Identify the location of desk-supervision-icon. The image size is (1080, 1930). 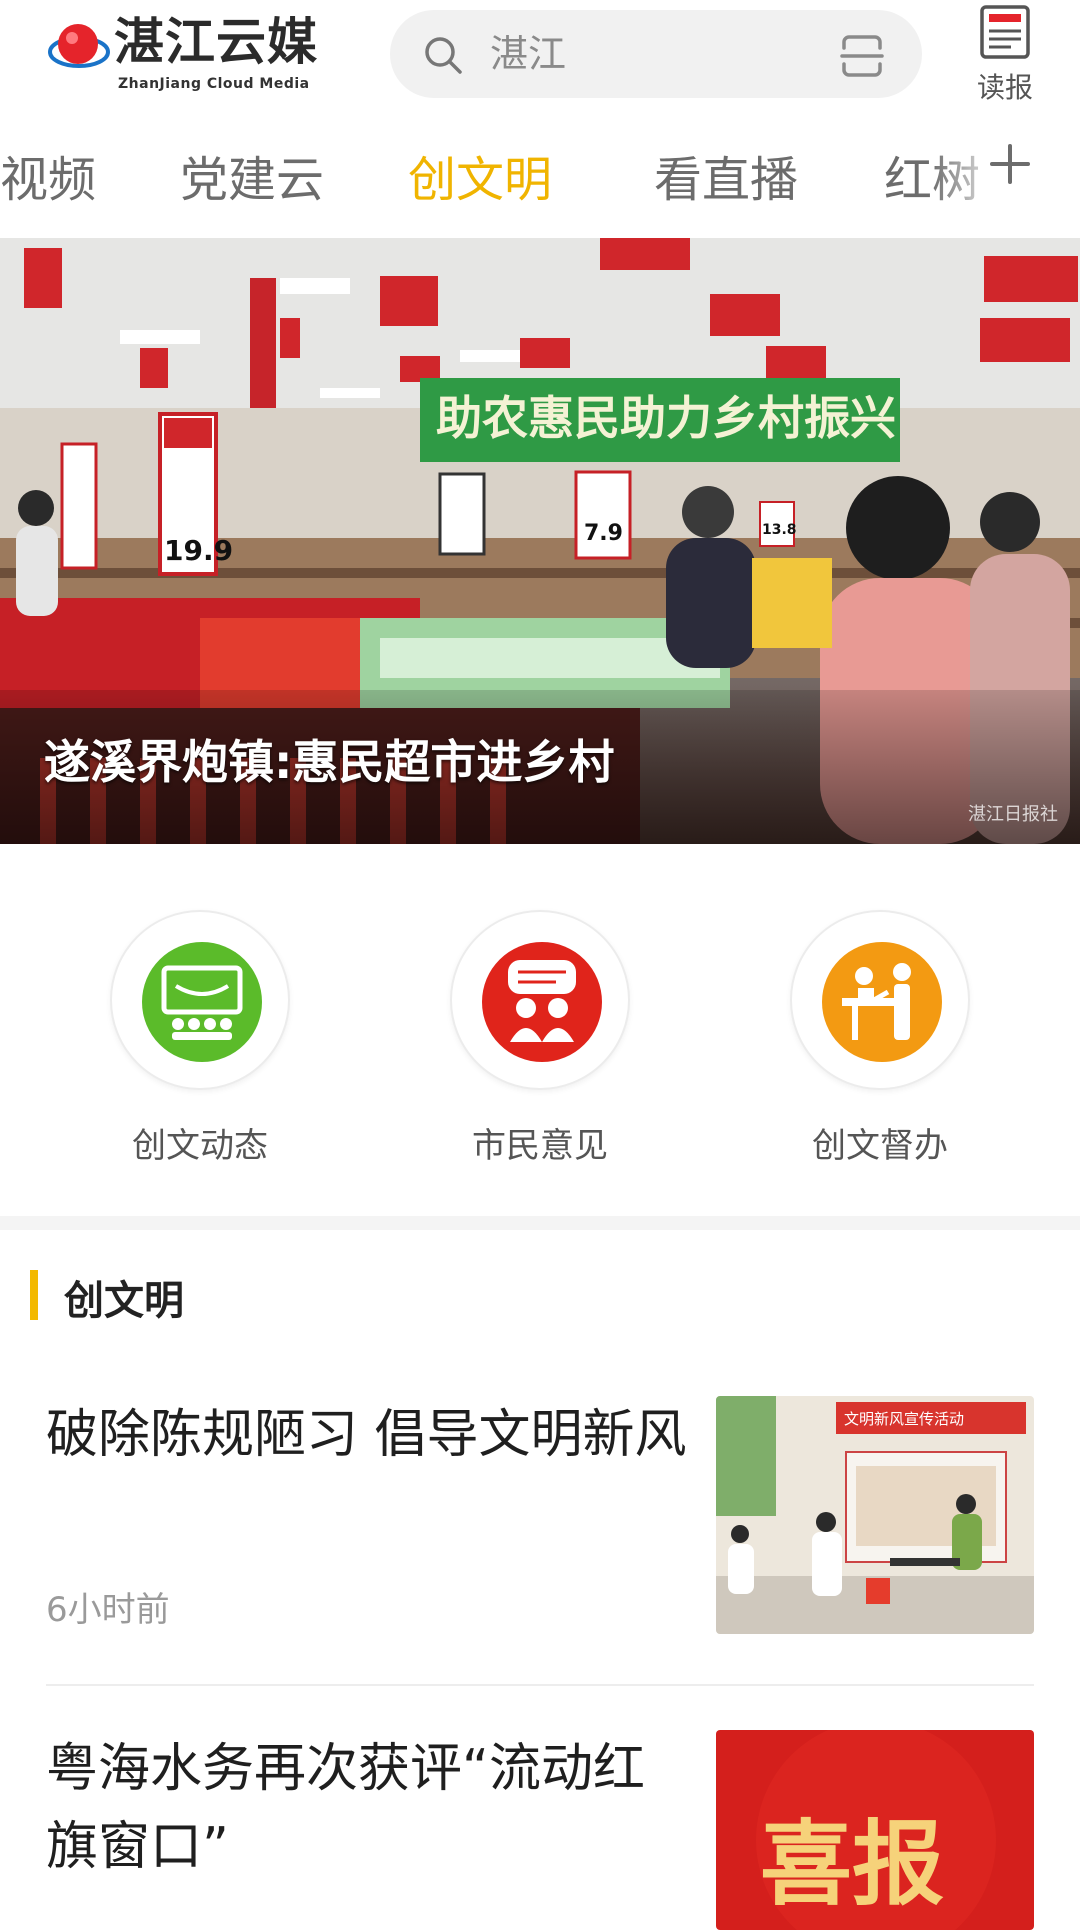
(882, 1002).